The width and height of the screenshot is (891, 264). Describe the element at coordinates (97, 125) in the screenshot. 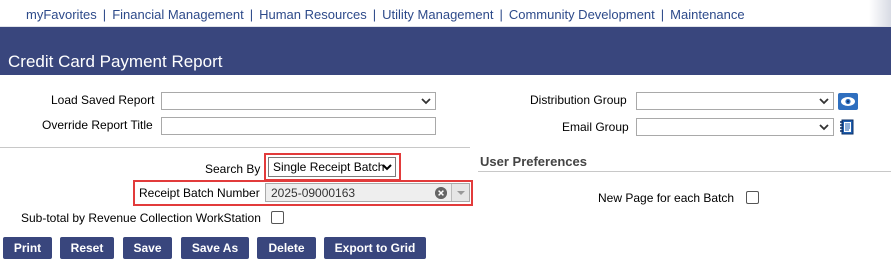

I see `override-title-label: Override Report Title` at that location.